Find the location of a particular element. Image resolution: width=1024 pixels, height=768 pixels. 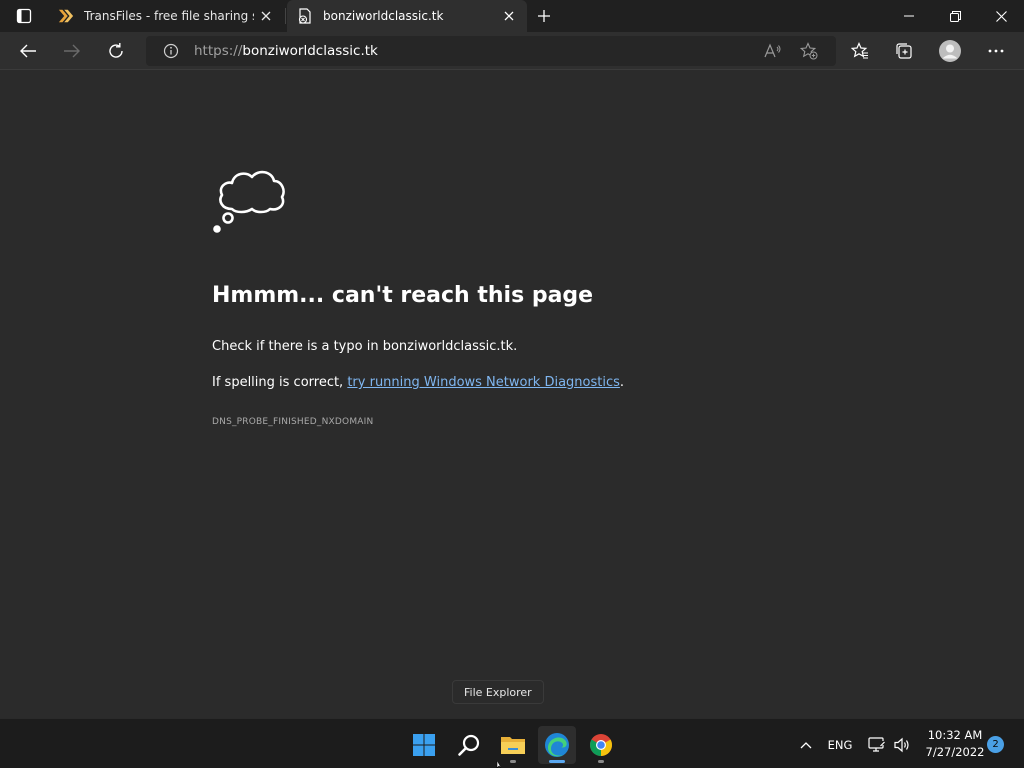

tab-actions-icon is located at coordinates (24, 16).